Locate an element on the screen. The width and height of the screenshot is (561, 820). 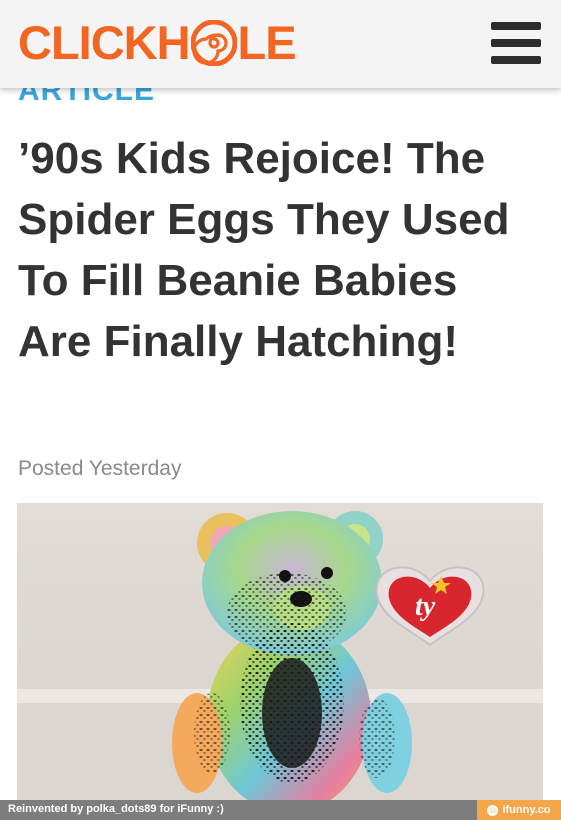
hamburger-menu-icon is located at coordinates (516, 43).